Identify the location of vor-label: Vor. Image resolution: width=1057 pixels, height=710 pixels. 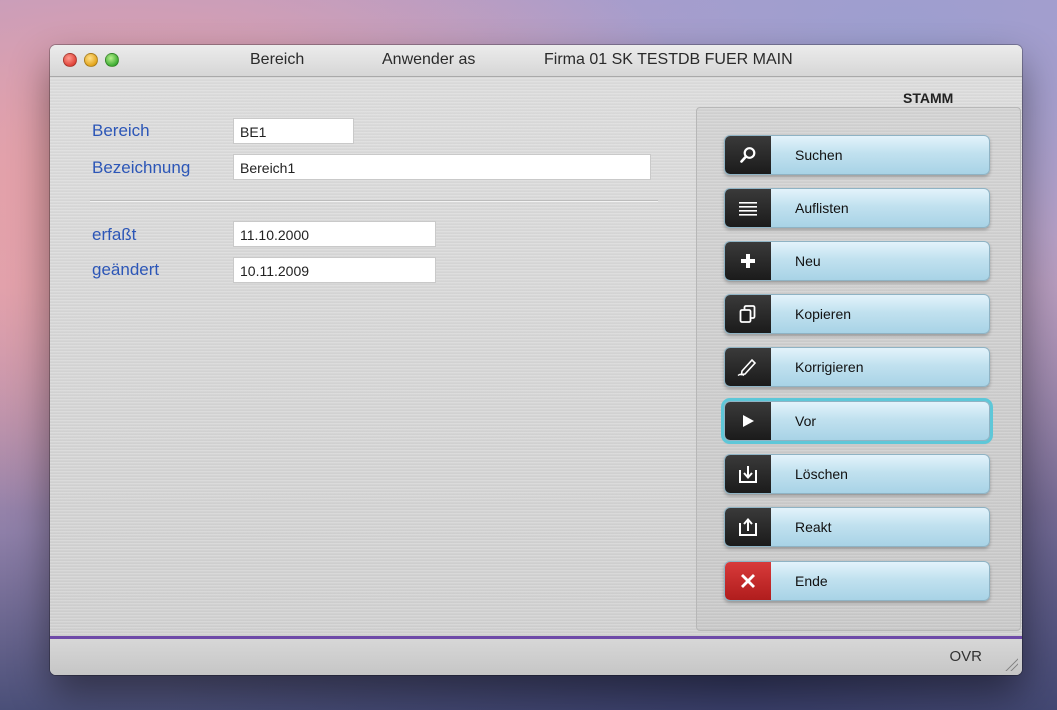
(806, 421).